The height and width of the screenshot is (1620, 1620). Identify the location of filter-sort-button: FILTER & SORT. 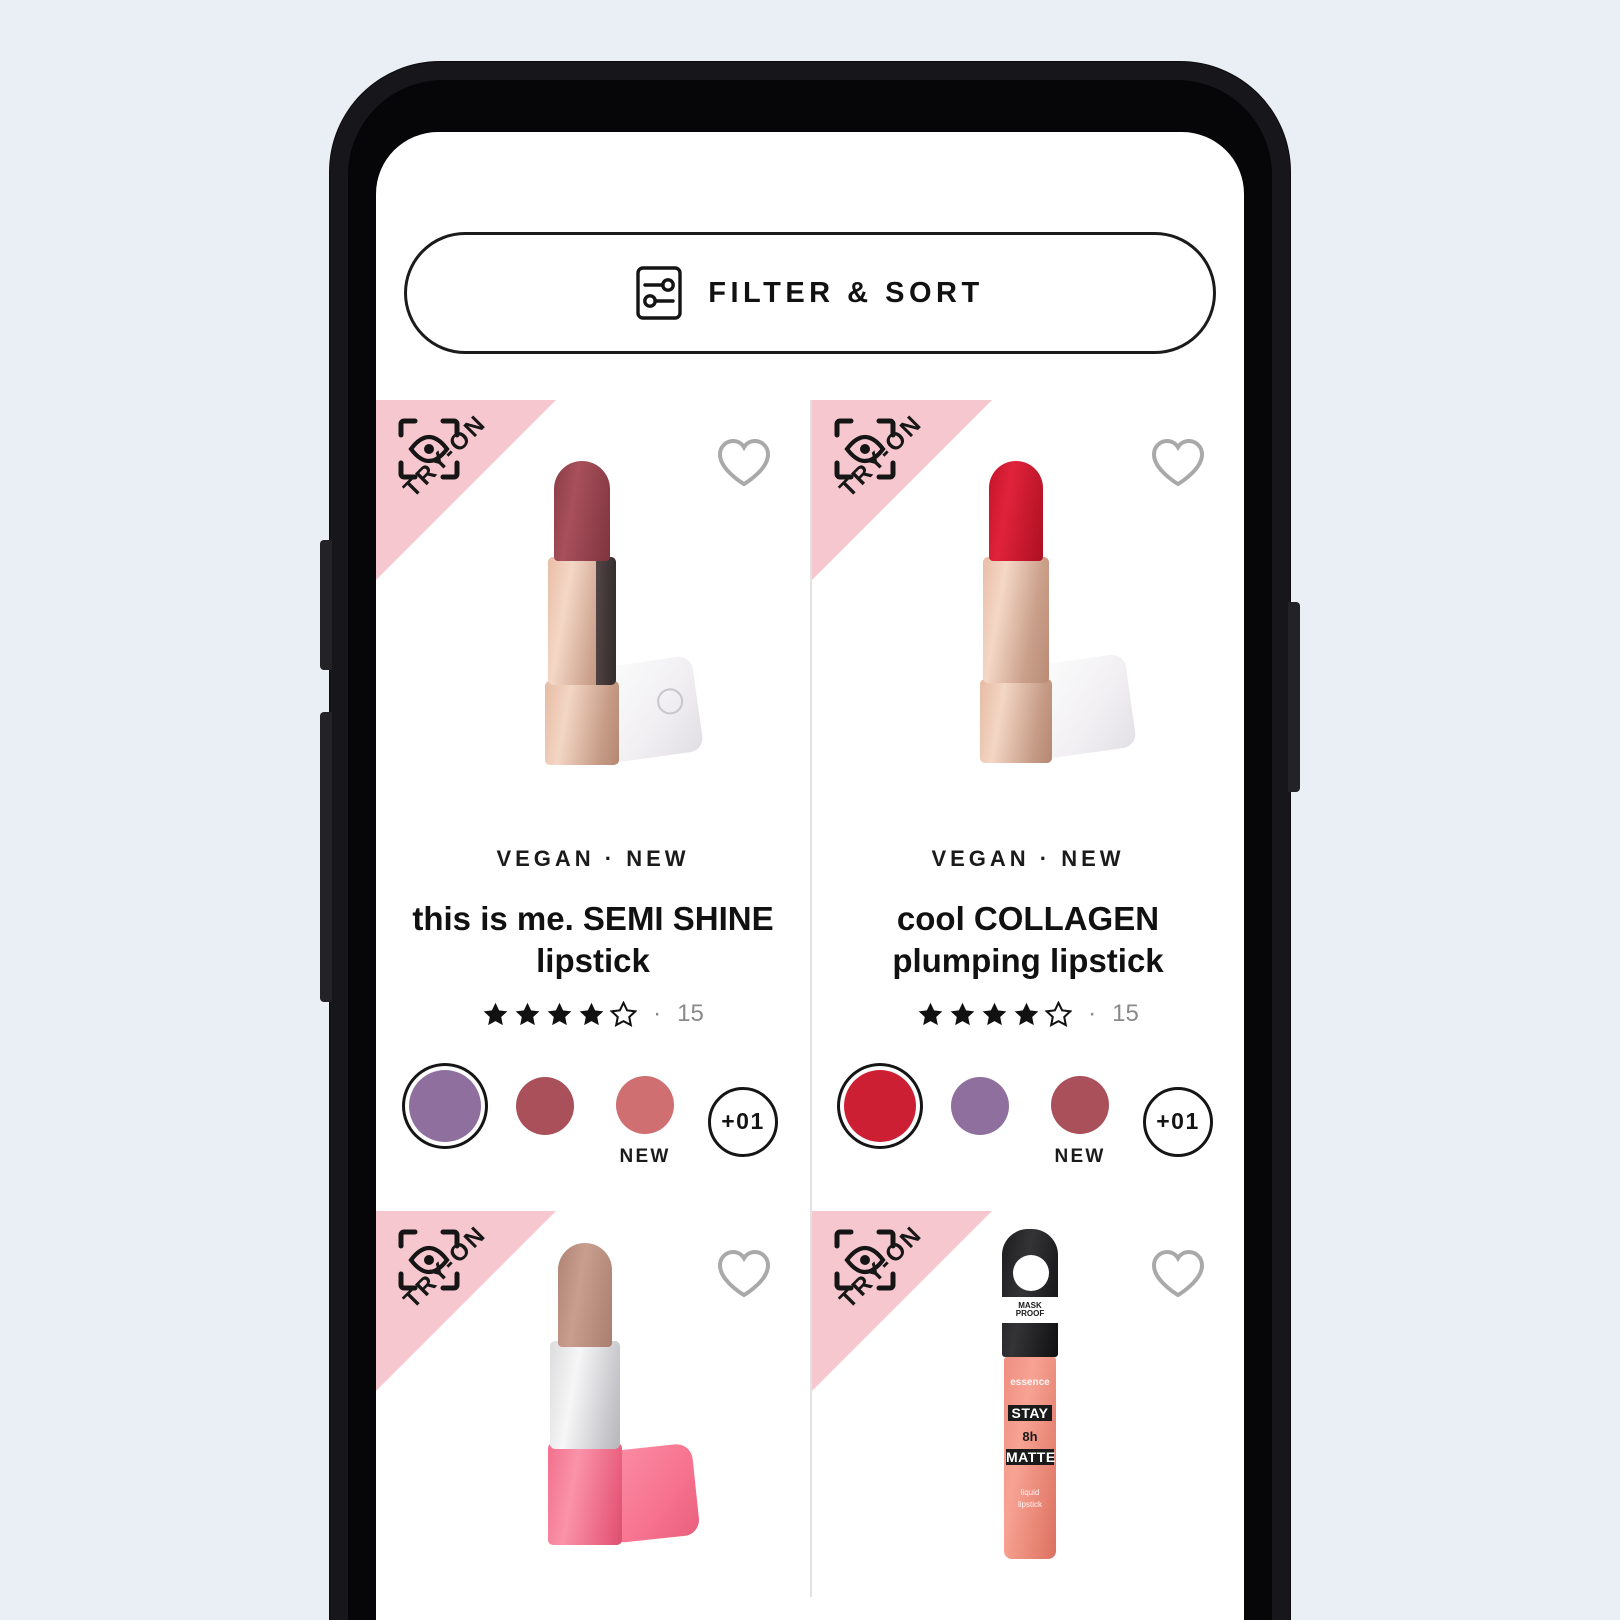
(810, 293).